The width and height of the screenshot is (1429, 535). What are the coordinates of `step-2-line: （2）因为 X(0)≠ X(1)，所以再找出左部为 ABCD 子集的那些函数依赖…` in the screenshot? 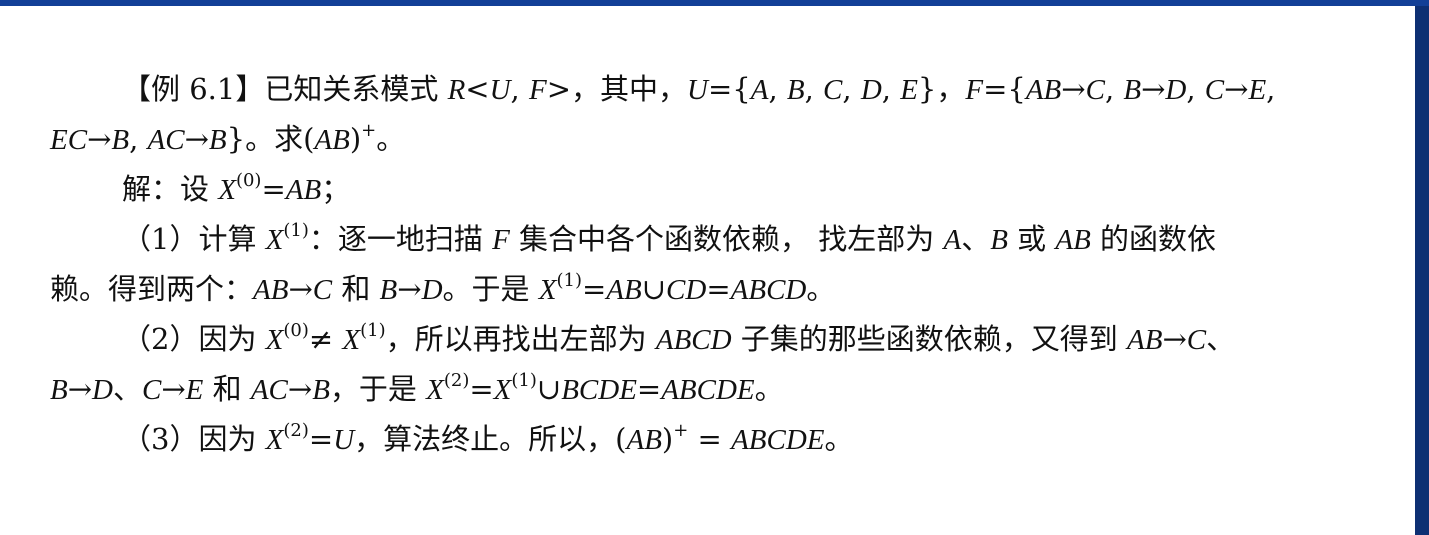 It's located at (722, 339).